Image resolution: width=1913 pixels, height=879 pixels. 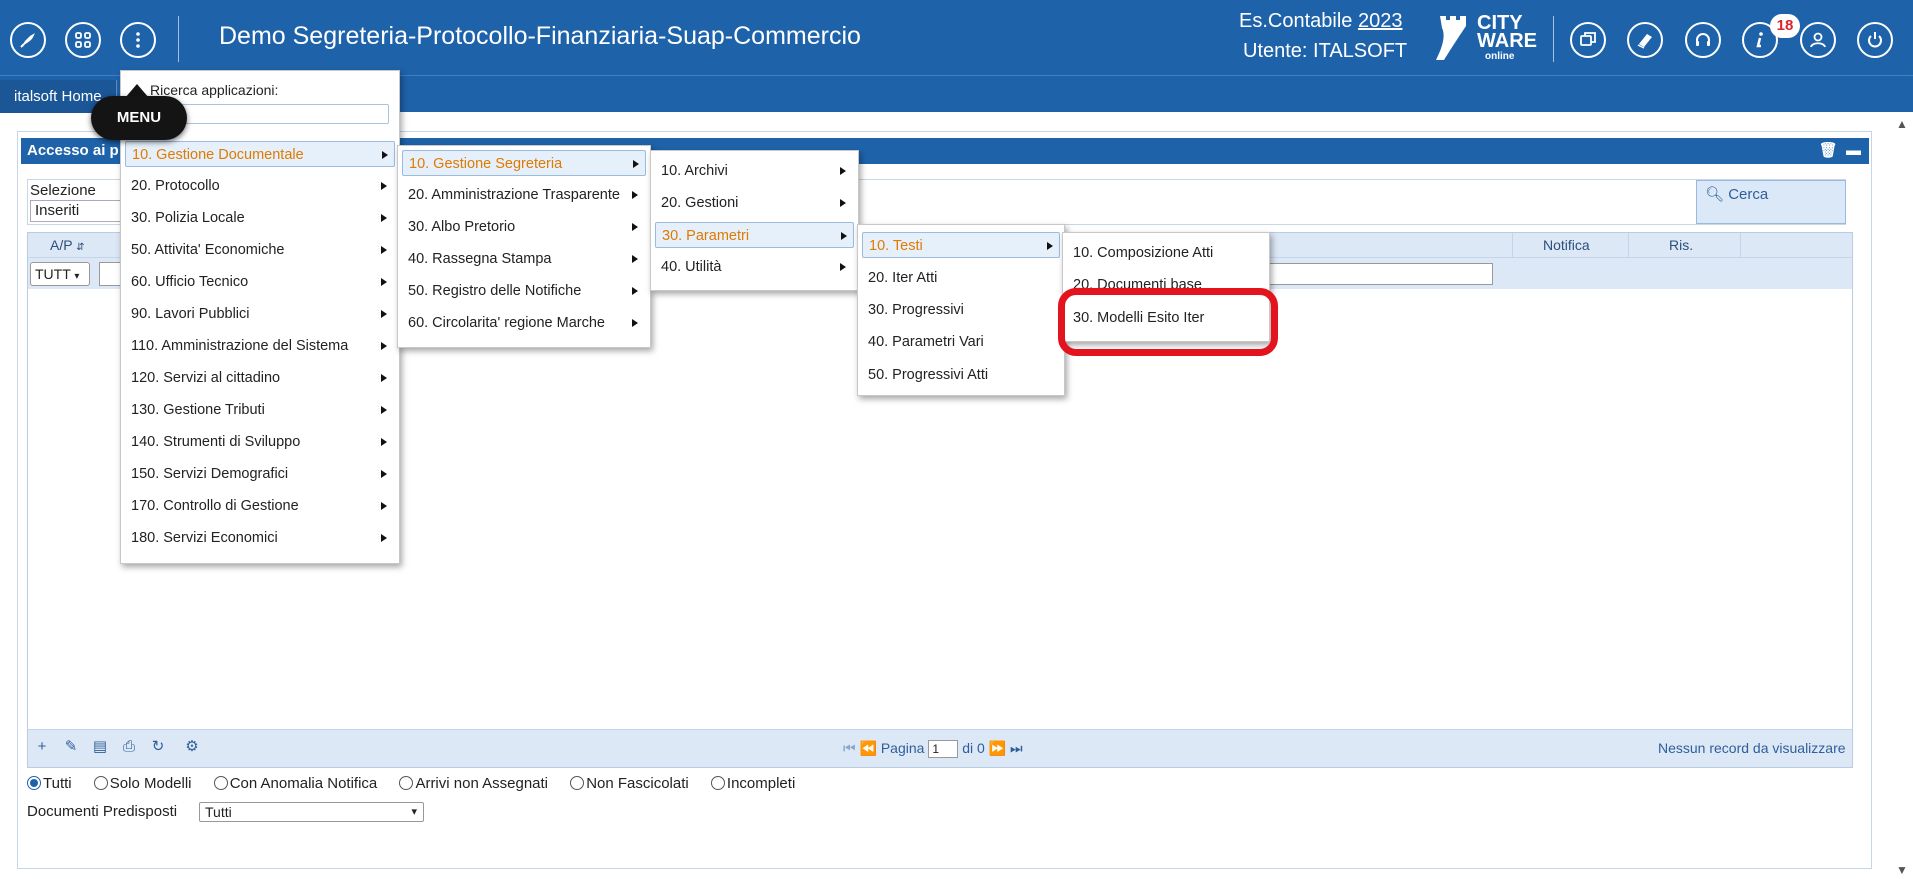 I want to click on cerca-button: 🔍︎ Cerca, so click(x=1771, y=202).